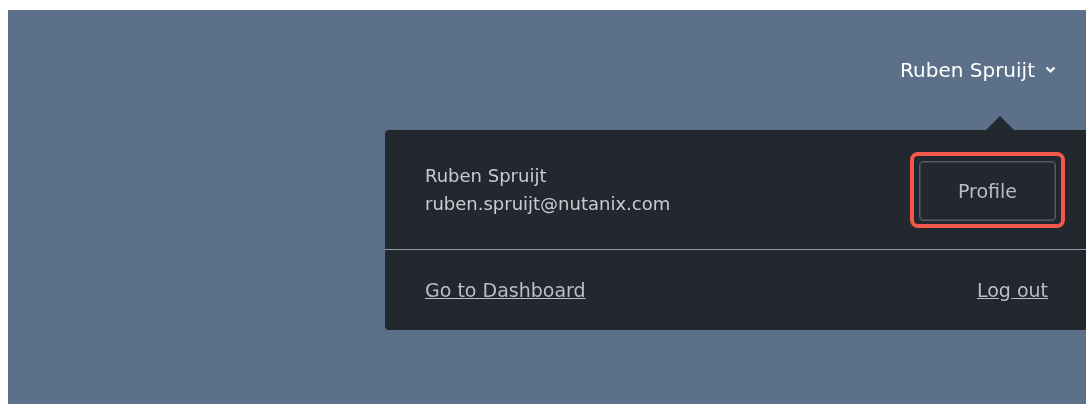  I want to click on logout-link: Log out, so click(1012, 290).